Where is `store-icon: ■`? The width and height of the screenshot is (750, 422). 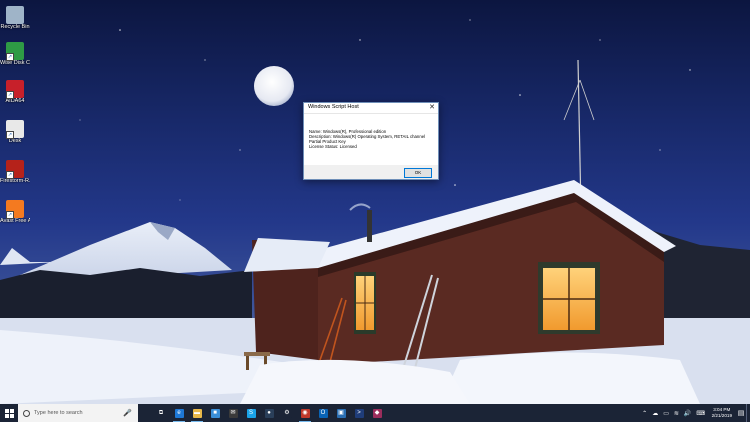 store-icon: ■ is located at coordinates (215, 413).